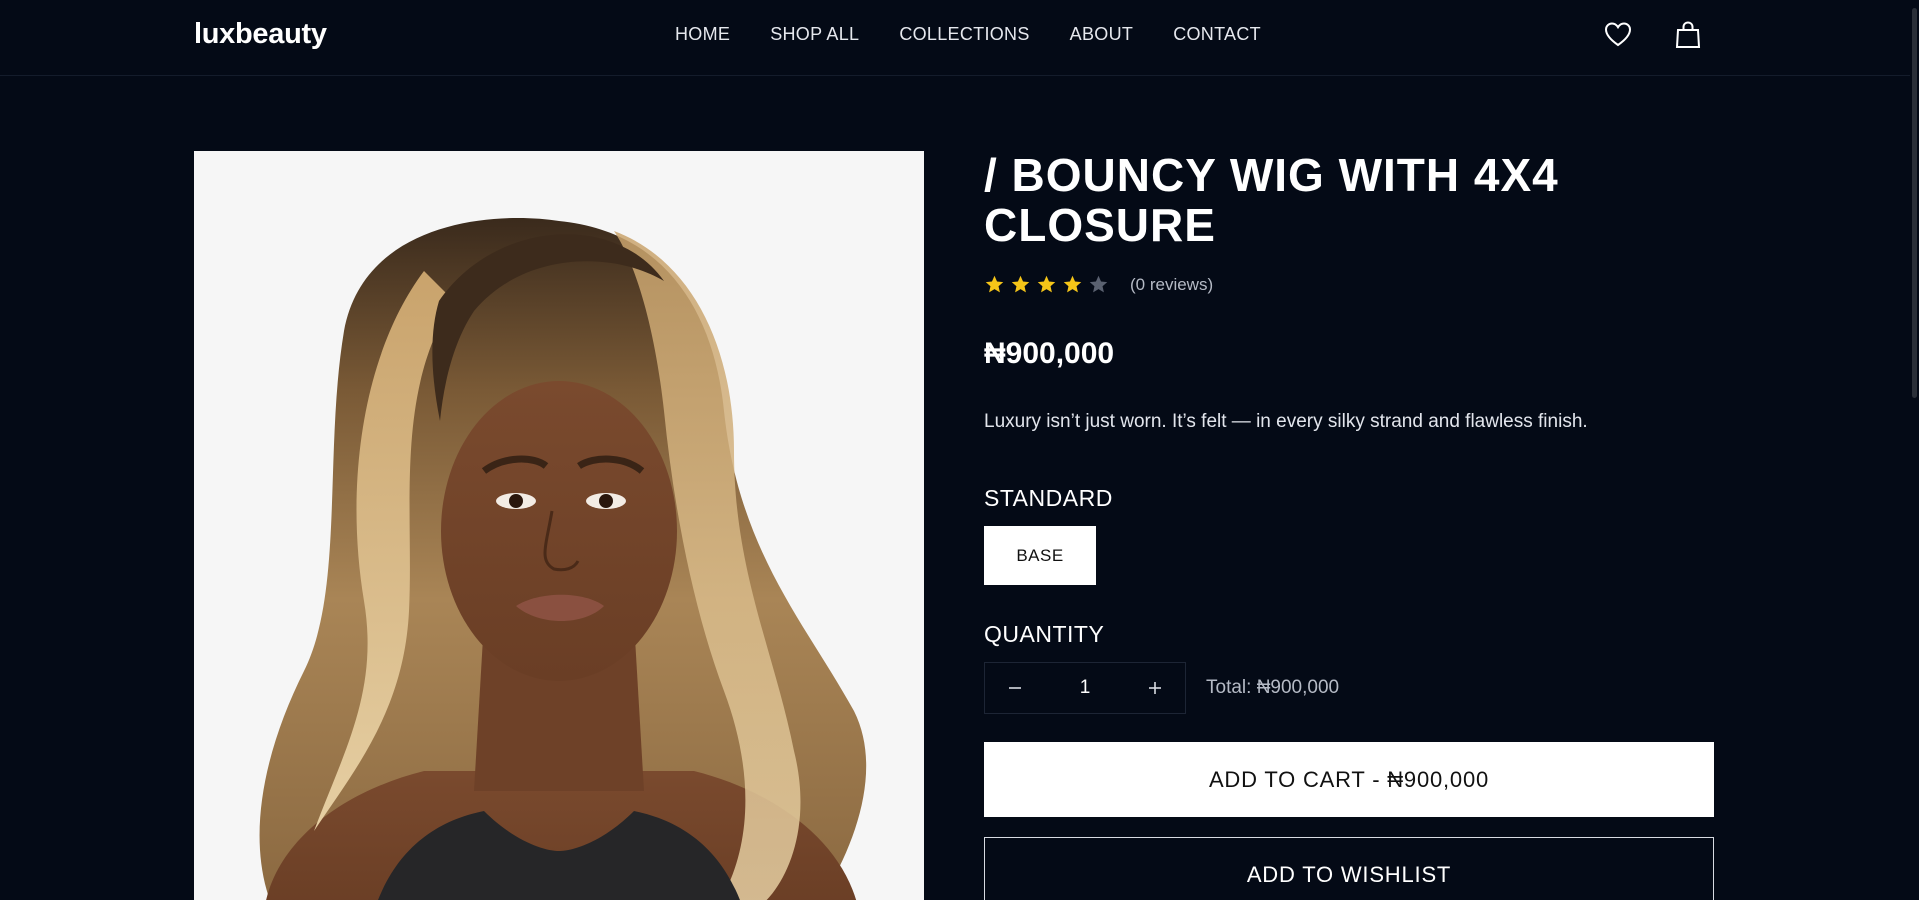 The height and width of the screenshot is (900, 1919). I want to click on brand-logo: luxbeauty, so click(260, 34).